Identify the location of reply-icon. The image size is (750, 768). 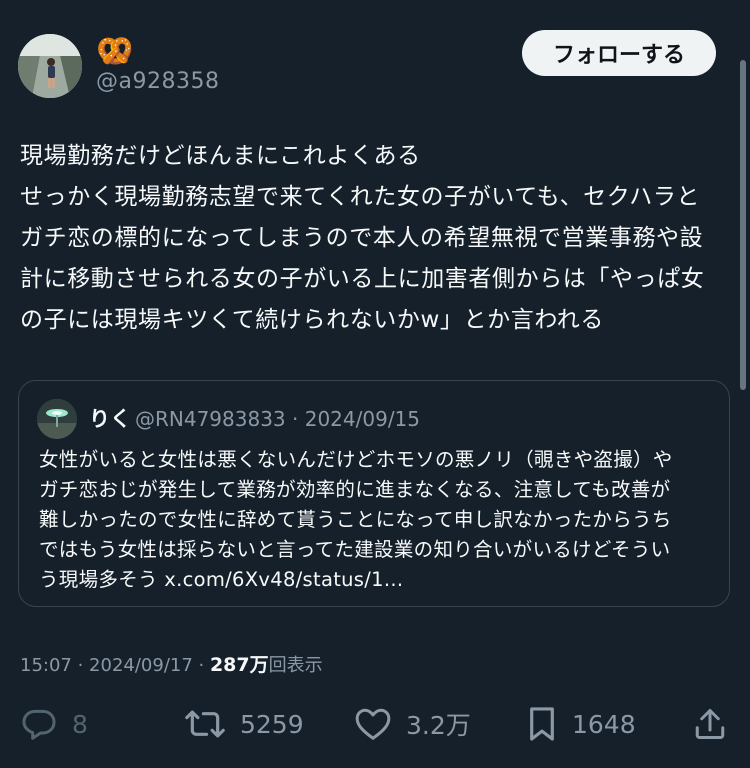
(39, 724).